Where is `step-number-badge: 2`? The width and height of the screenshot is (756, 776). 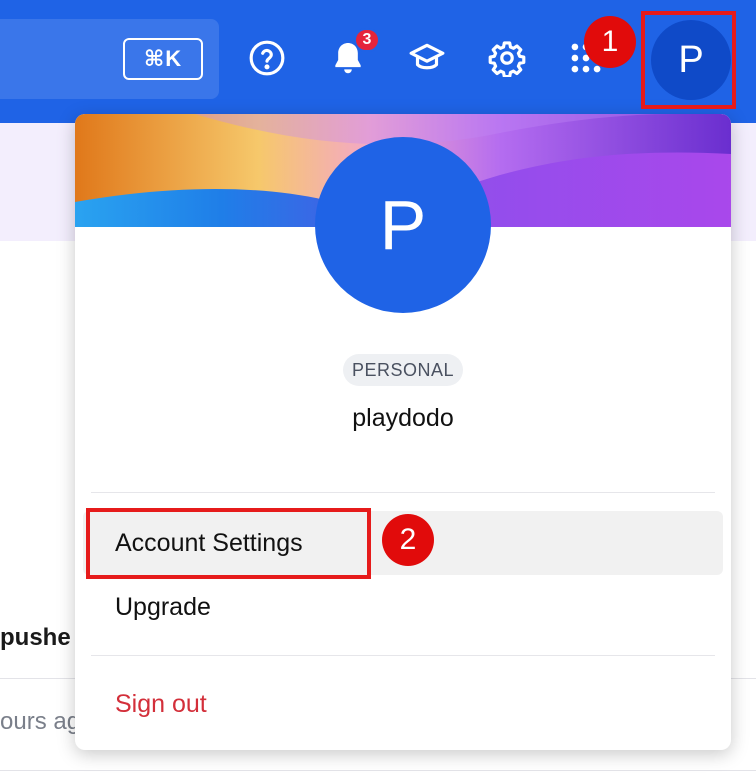 step-number-badge: 2 is located at coordinates (408, 540).